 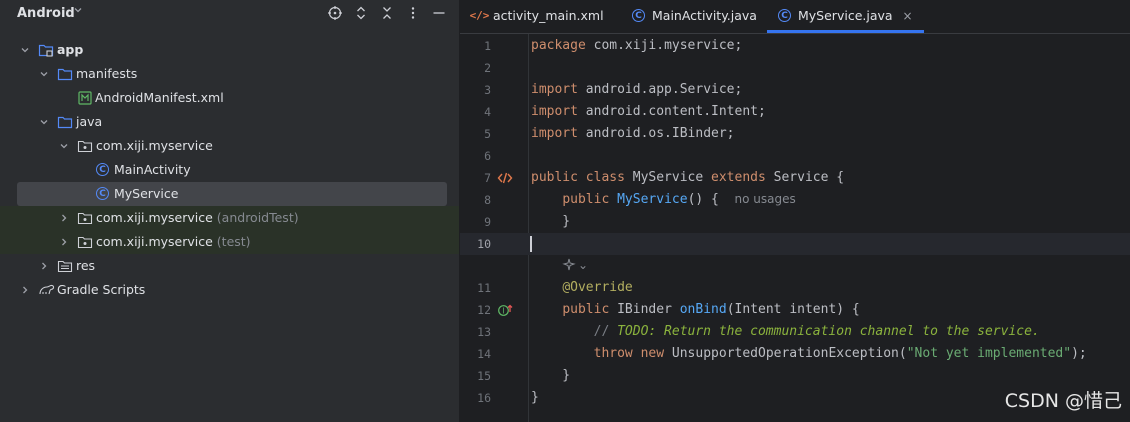 What do you see at coordinates (795, 68) in the screenshot?
I see `code-line: 2` at bounding box center [795, 68].